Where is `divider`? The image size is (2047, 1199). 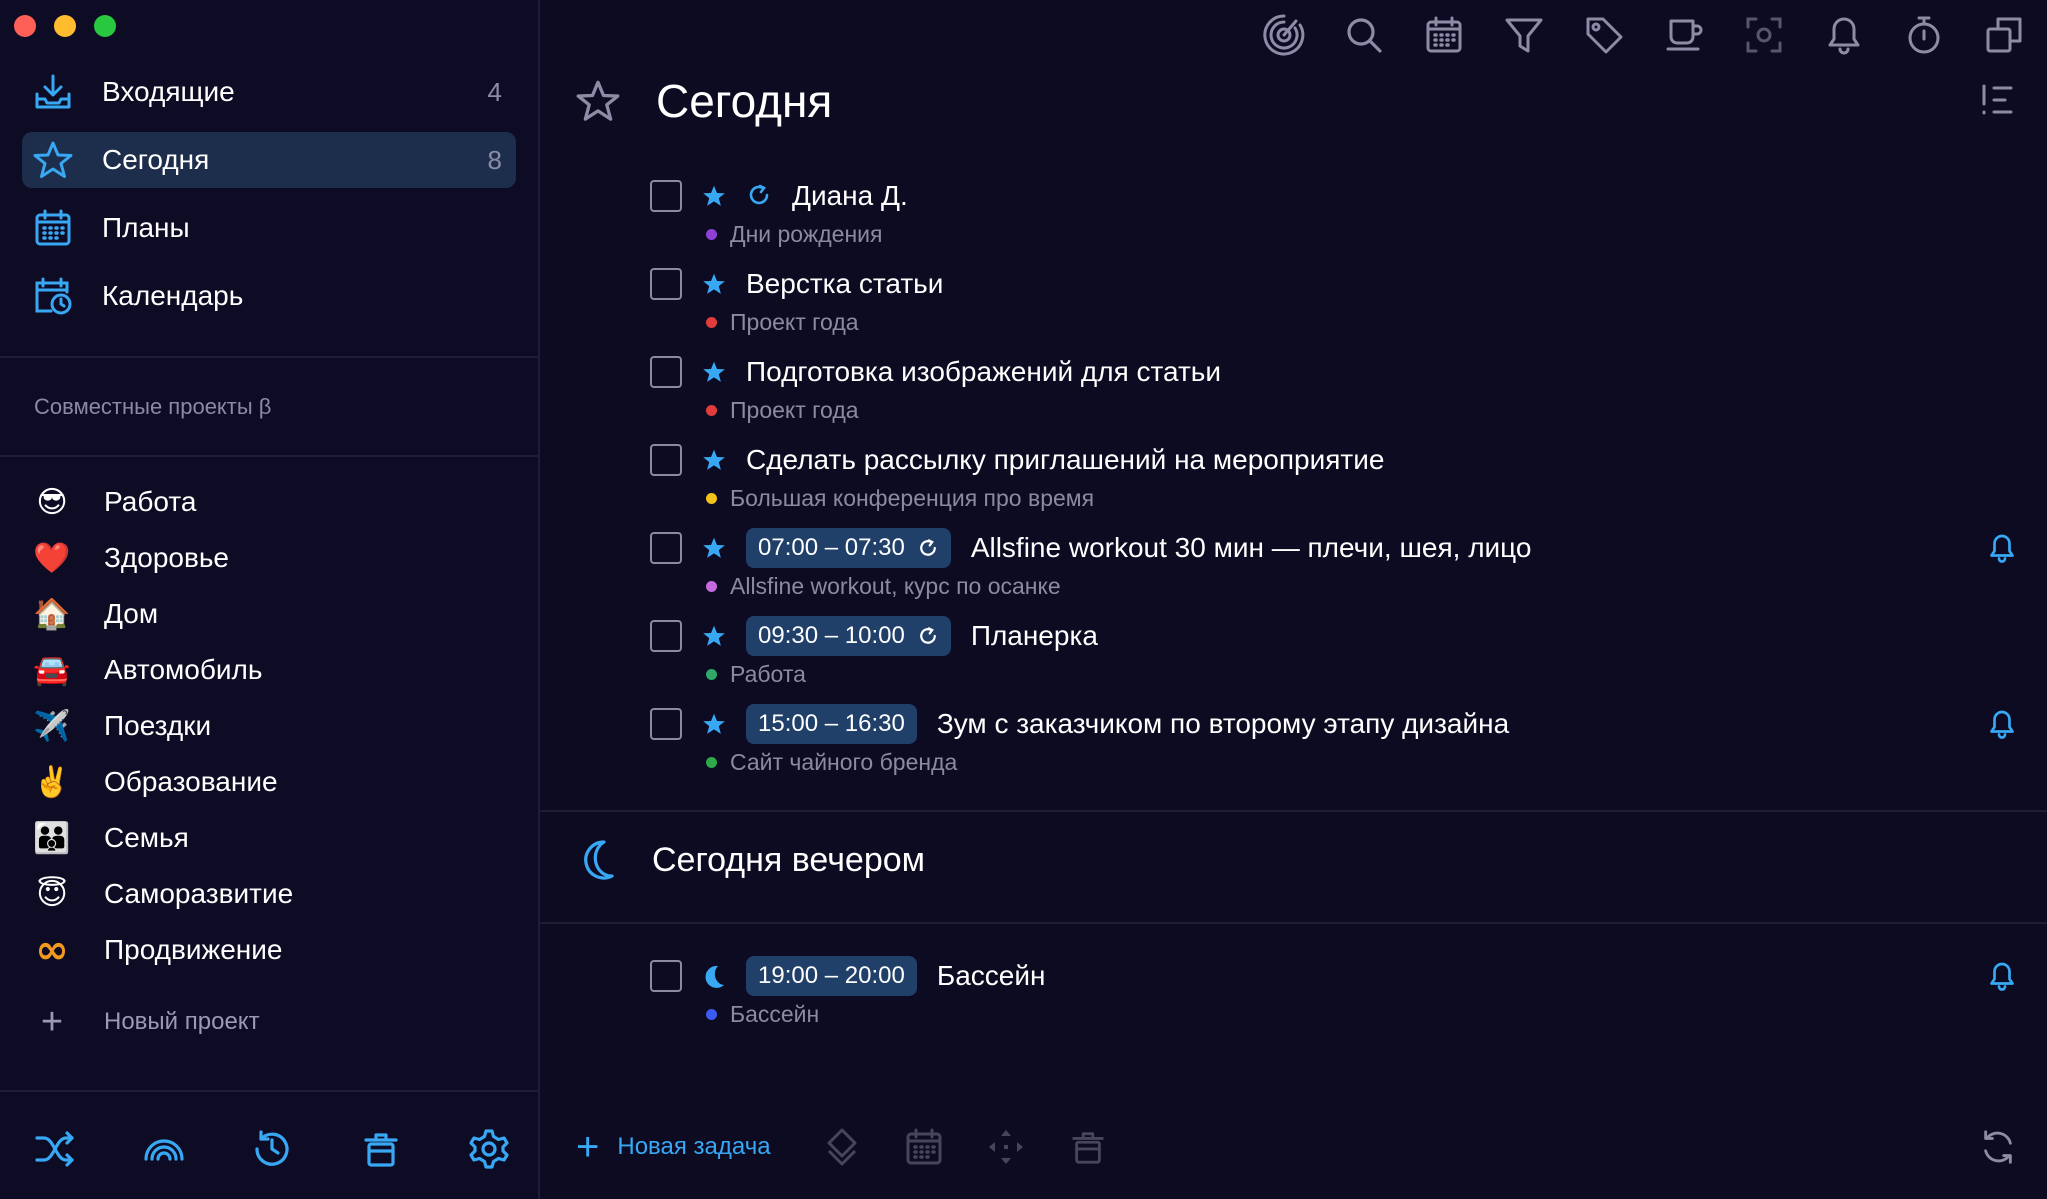
divider is located at coordinates (269, 1091).